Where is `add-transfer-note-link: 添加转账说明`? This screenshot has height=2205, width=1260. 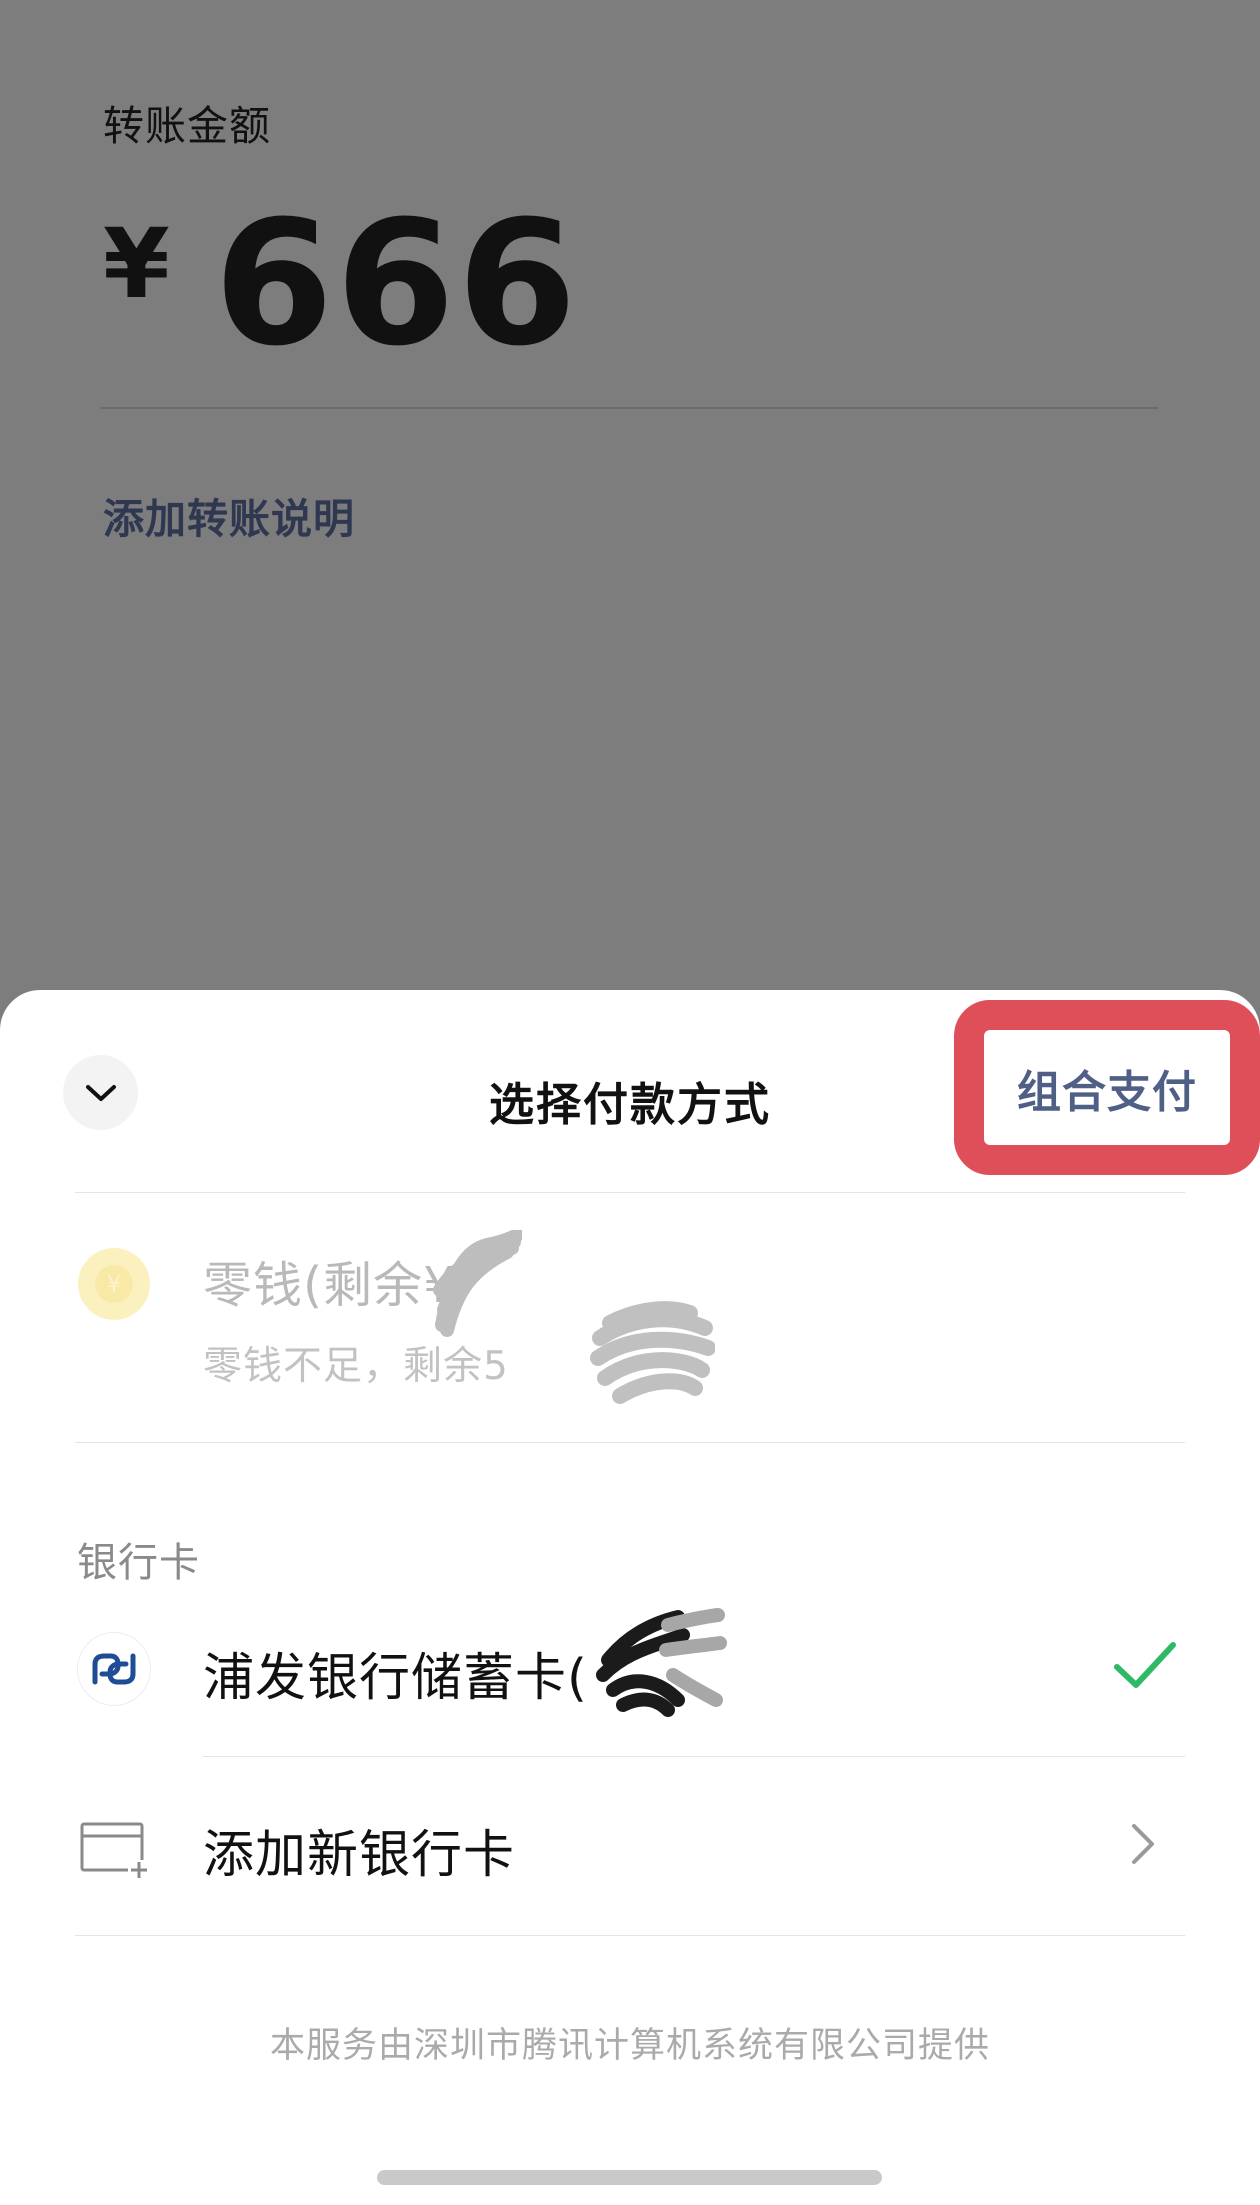
add-transfer-note-link: 添加转账说明 is located at coordinates (229, 515).